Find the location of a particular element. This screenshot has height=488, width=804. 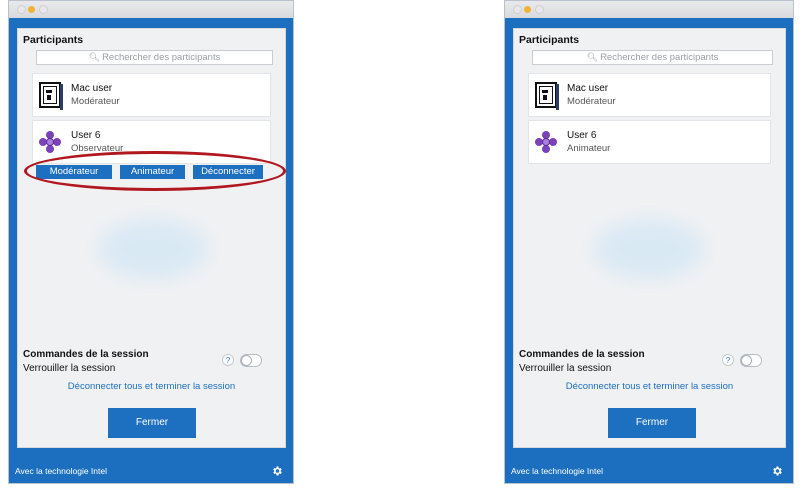

participant-card: User 6 Animateur is located at coordinates (649, 142).